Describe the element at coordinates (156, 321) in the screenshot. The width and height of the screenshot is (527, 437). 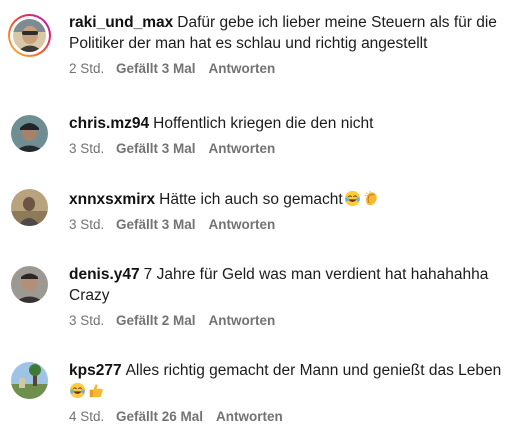
I see `comment-likes: Gefällt 2 Mal` at that location.